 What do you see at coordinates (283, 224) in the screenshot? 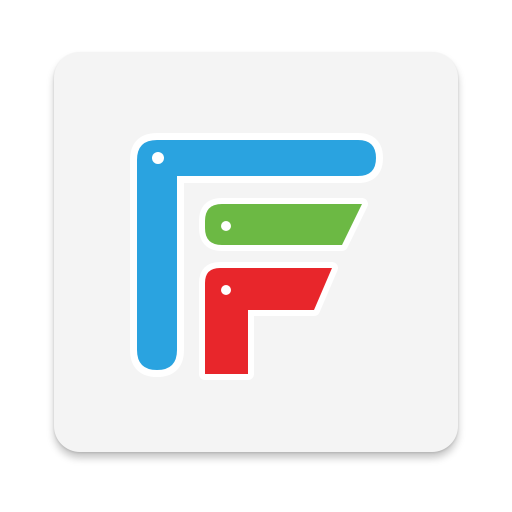
I see `green-tag-icon` at bounding box center [283, 224].